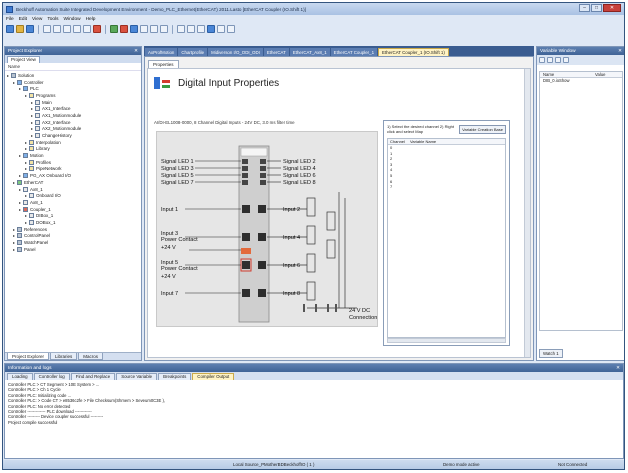 The height and width of the screenshot is (473, 628). What do you see at coordinates (20, 376) in the screenshot?
I see `tab-loading: Loading` at bounding box center [20, 376].